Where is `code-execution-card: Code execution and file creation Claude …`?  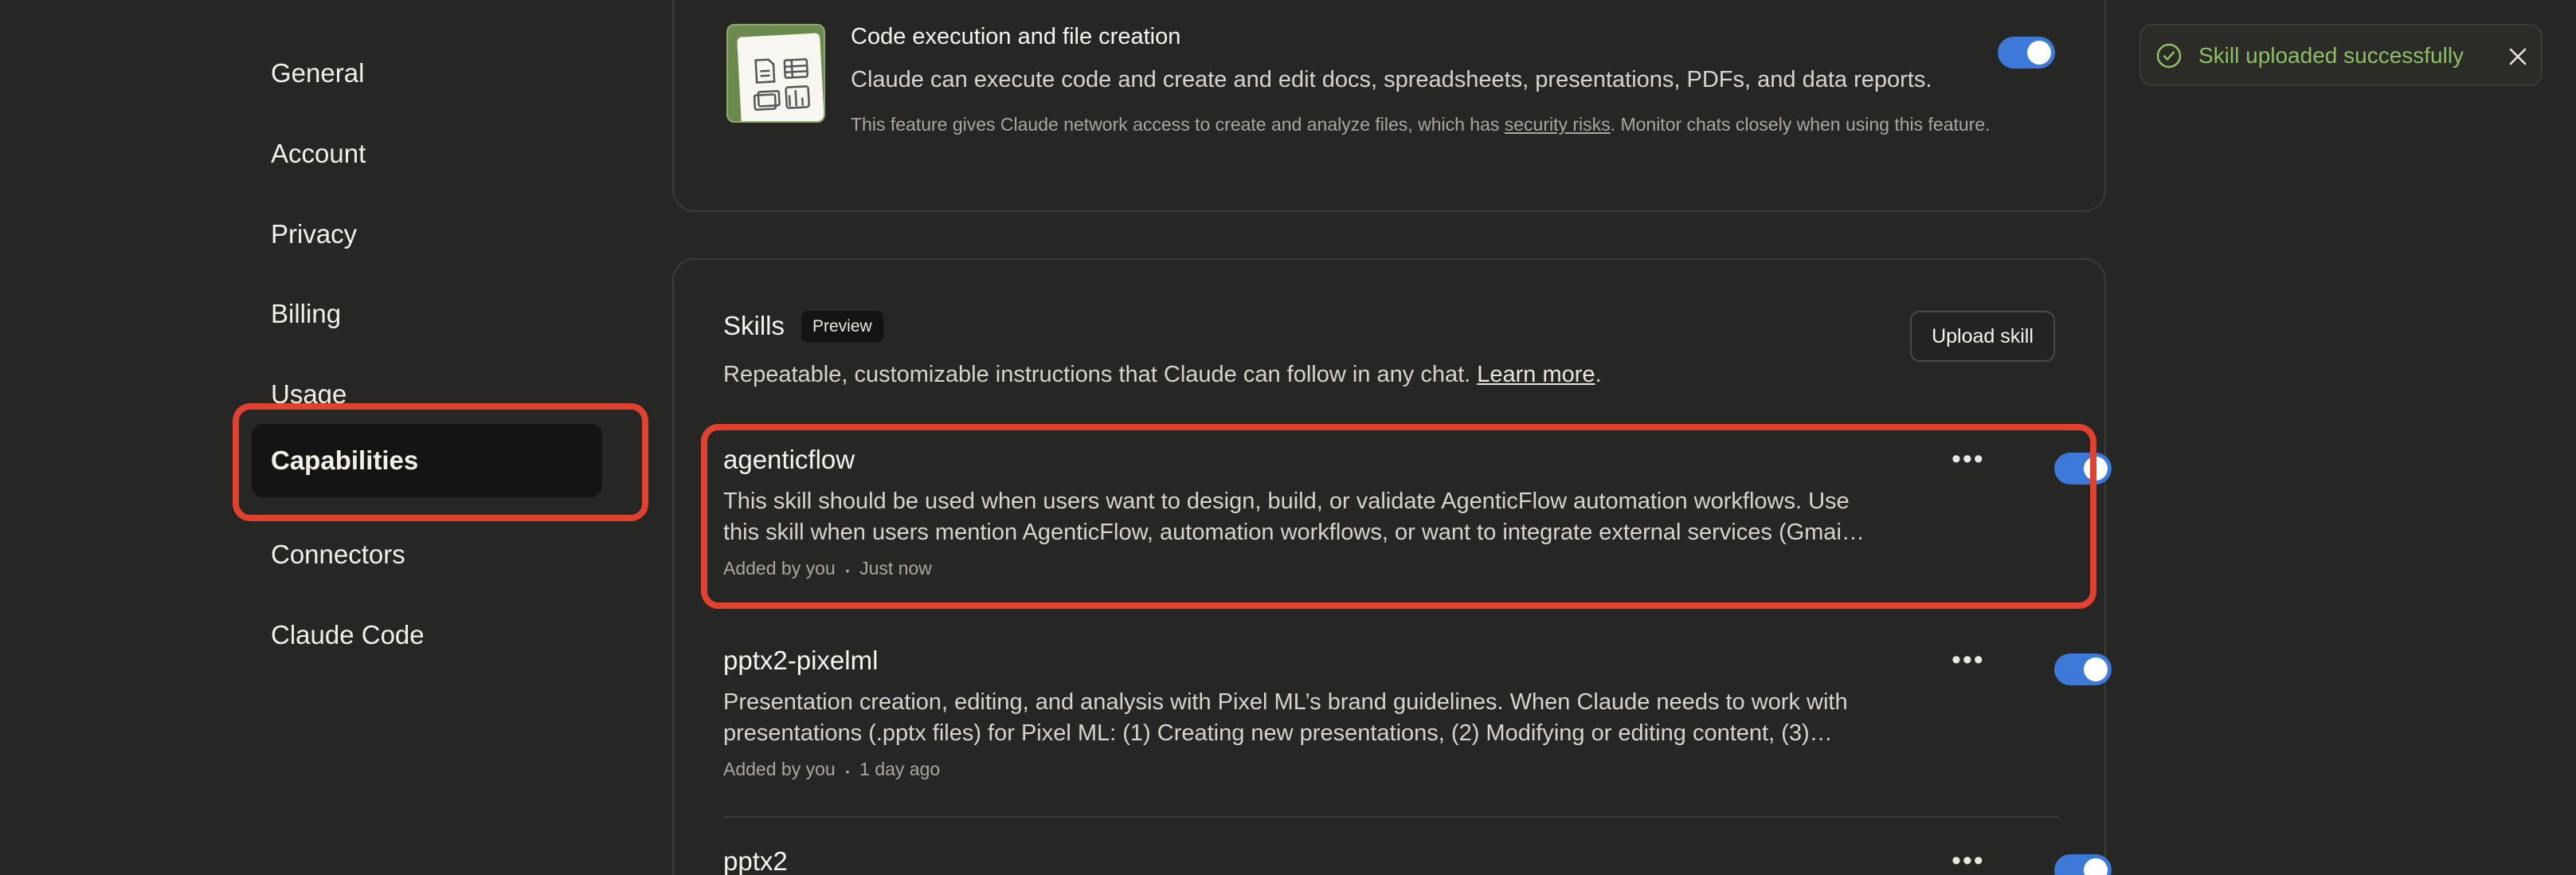
code-execution-card: Code execution and file creation Claude … is located at coordinates (1389, 106).